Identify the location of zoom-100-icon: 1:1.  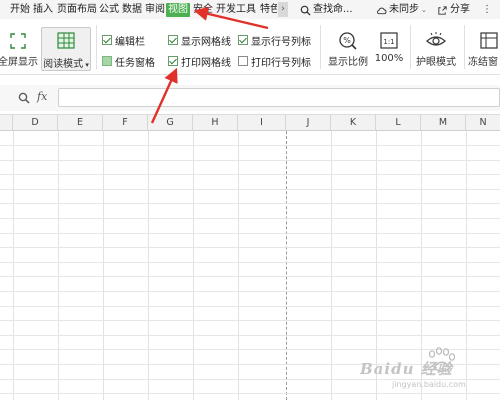
(389, 40).